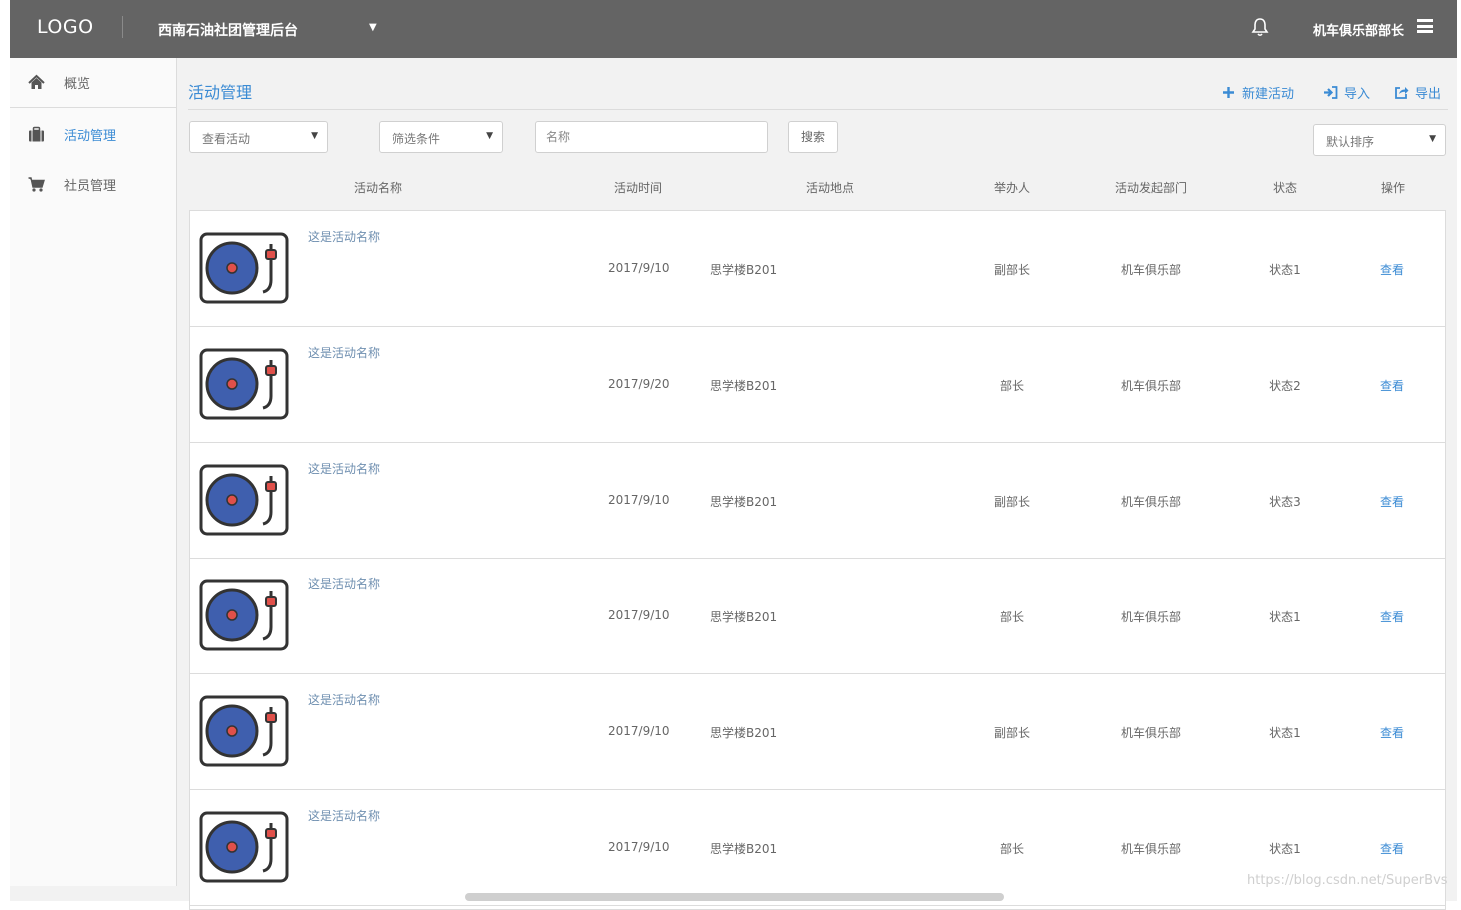 This screenshot has width=1461, height=910. Describe the element at coordinates (1350, 142) in the screenshot. I see `sort-select-value: 默认排序` at that location.